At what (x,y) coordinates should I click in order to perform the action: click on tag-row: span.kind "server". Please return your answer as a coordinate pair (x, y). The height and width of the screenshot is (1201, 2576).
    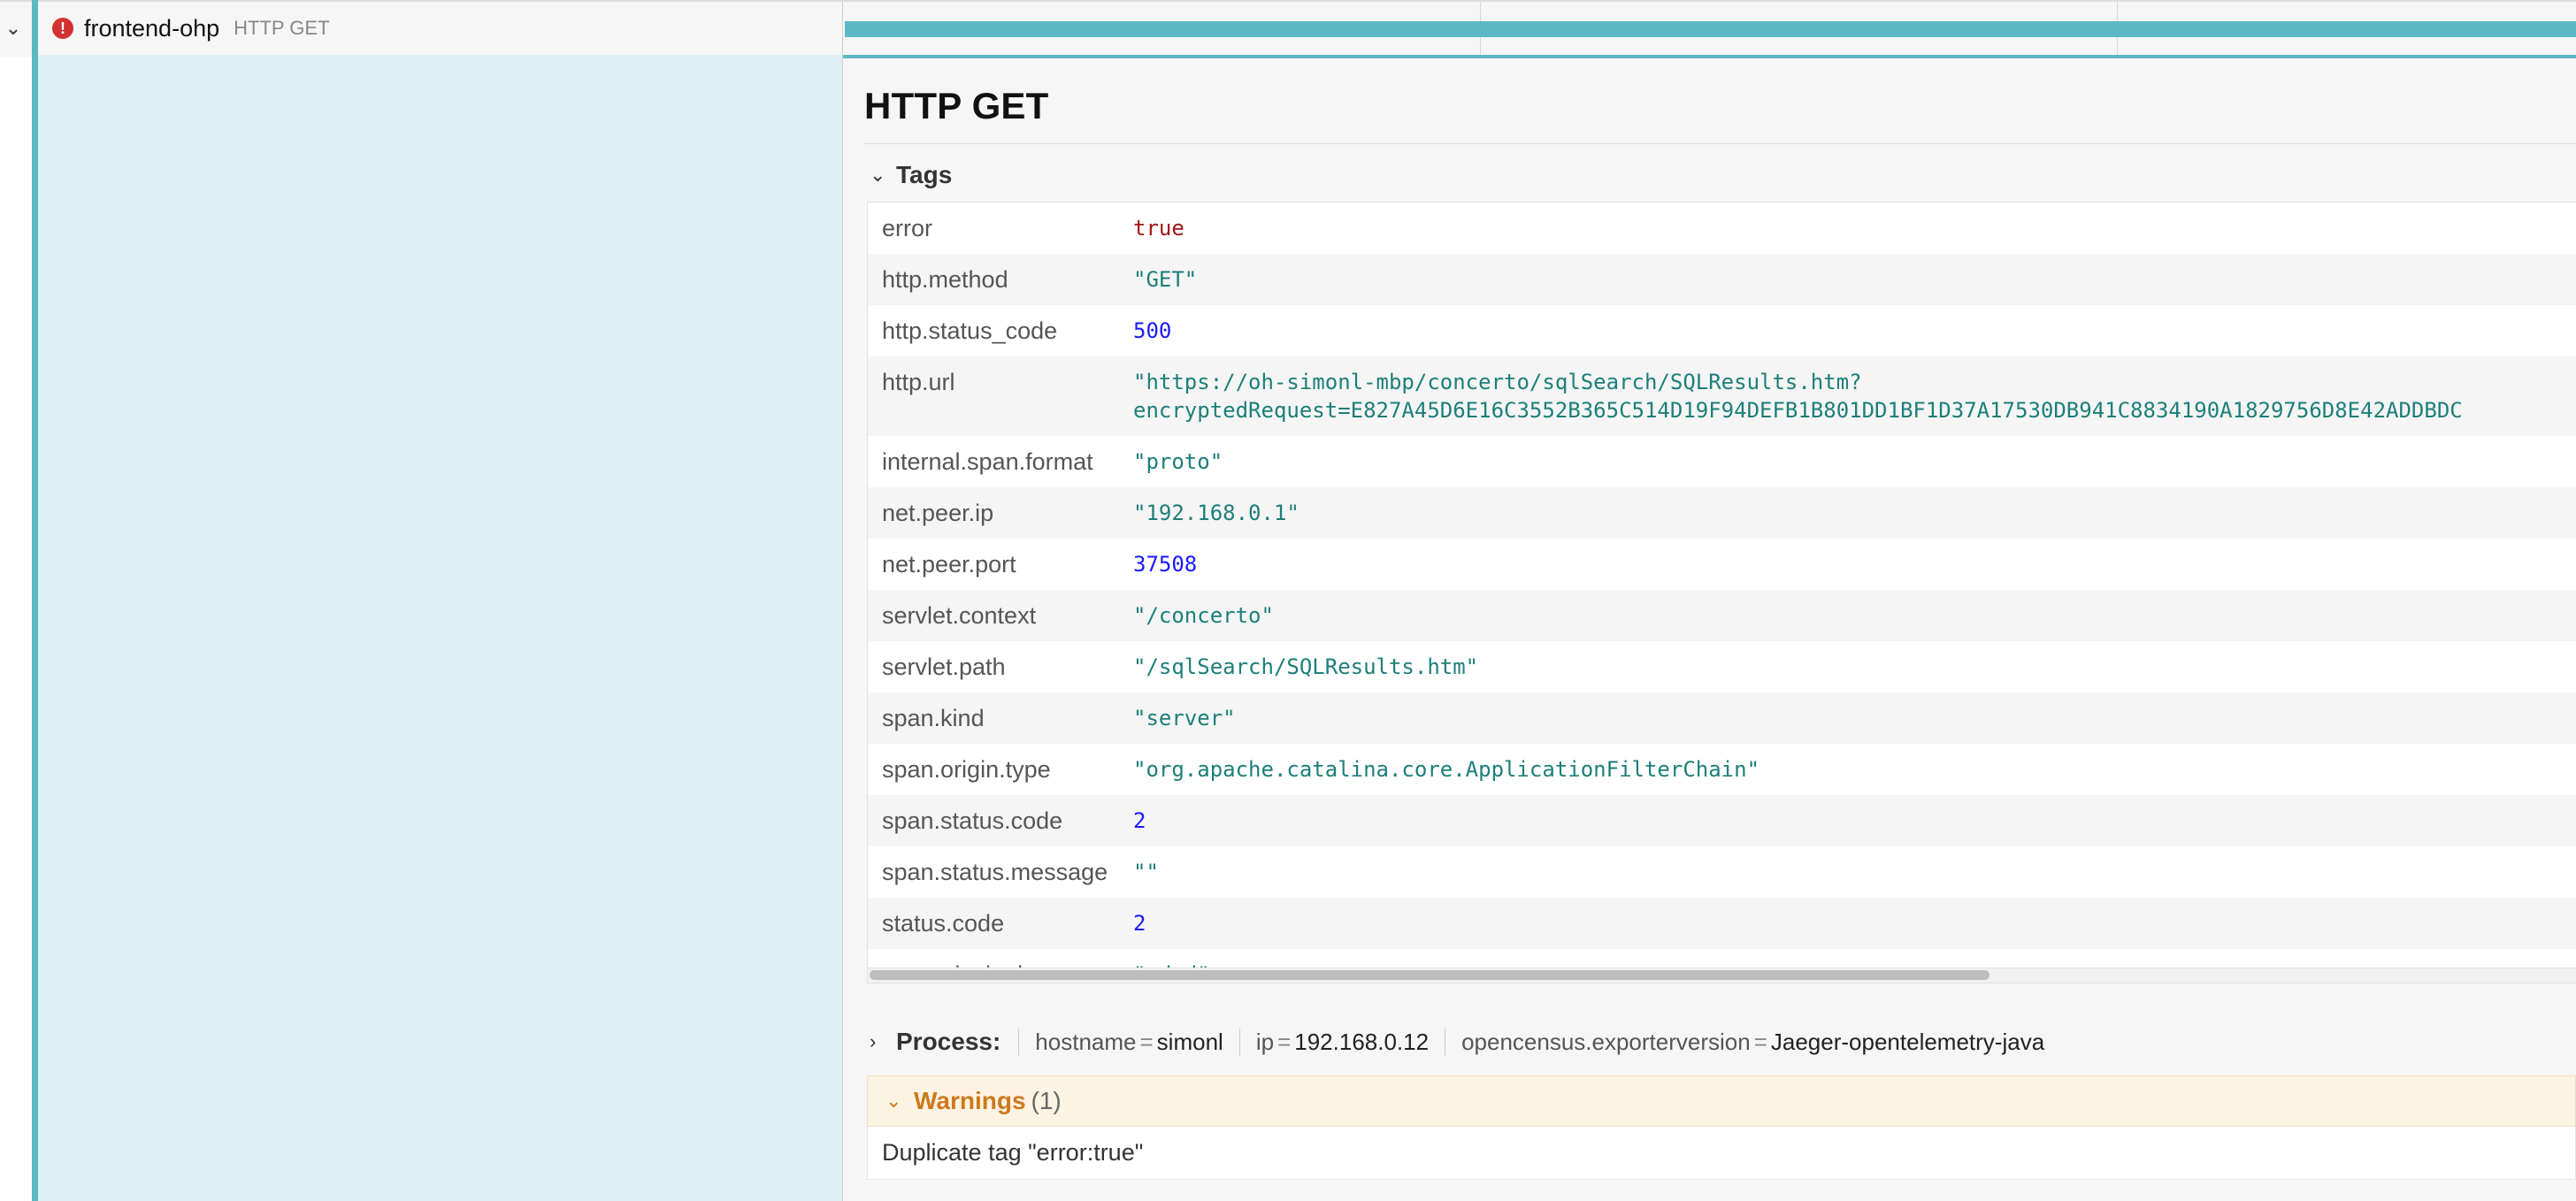
    Looking at the image, I should click on (1722, 718).